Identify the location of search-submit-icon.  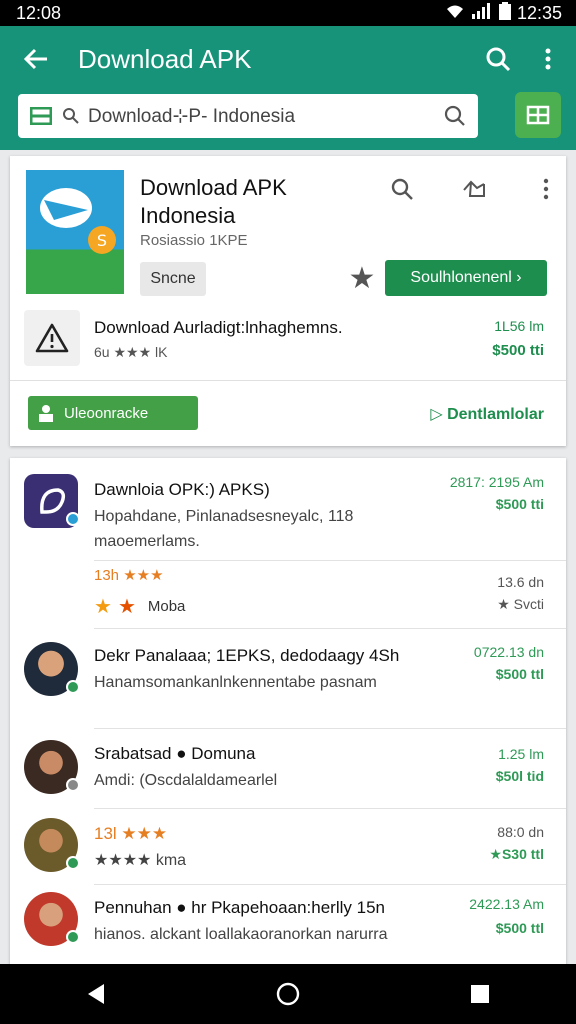
(455, 116).